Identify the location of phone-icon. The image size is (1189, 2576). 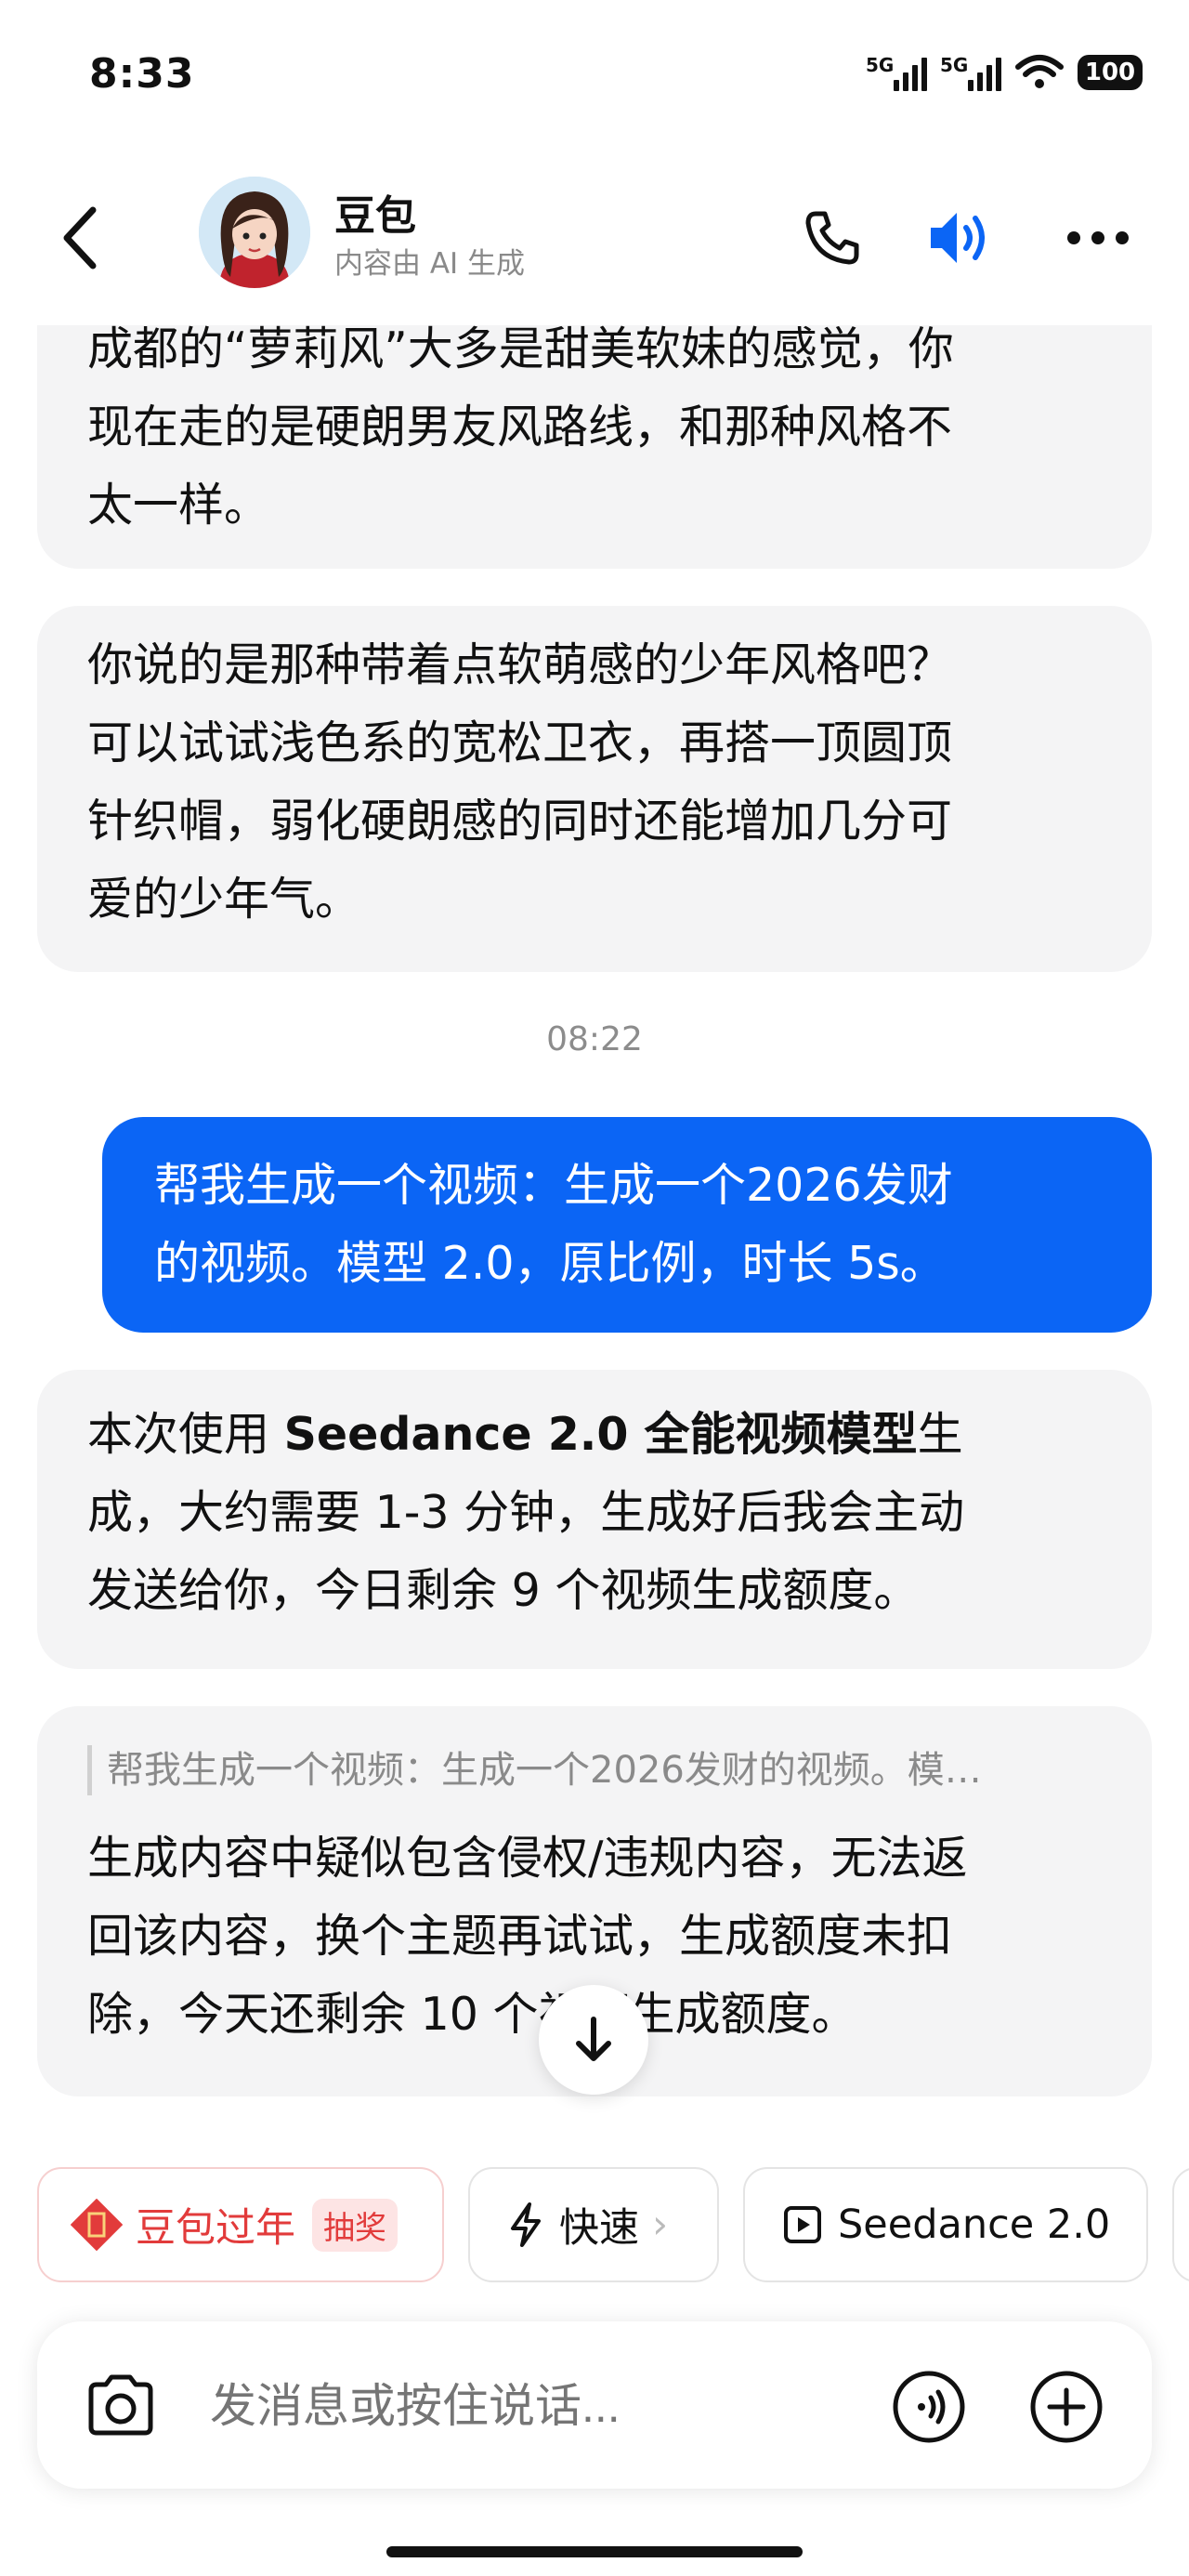
(832, 238).